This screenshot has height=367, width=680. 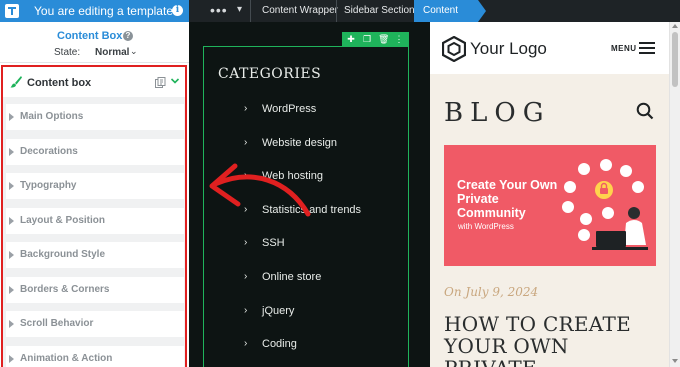 What do you see at coordinates (59, 83) in the screenshot?
I see `content-box-label: Content box` at bounding box center [59, 83].